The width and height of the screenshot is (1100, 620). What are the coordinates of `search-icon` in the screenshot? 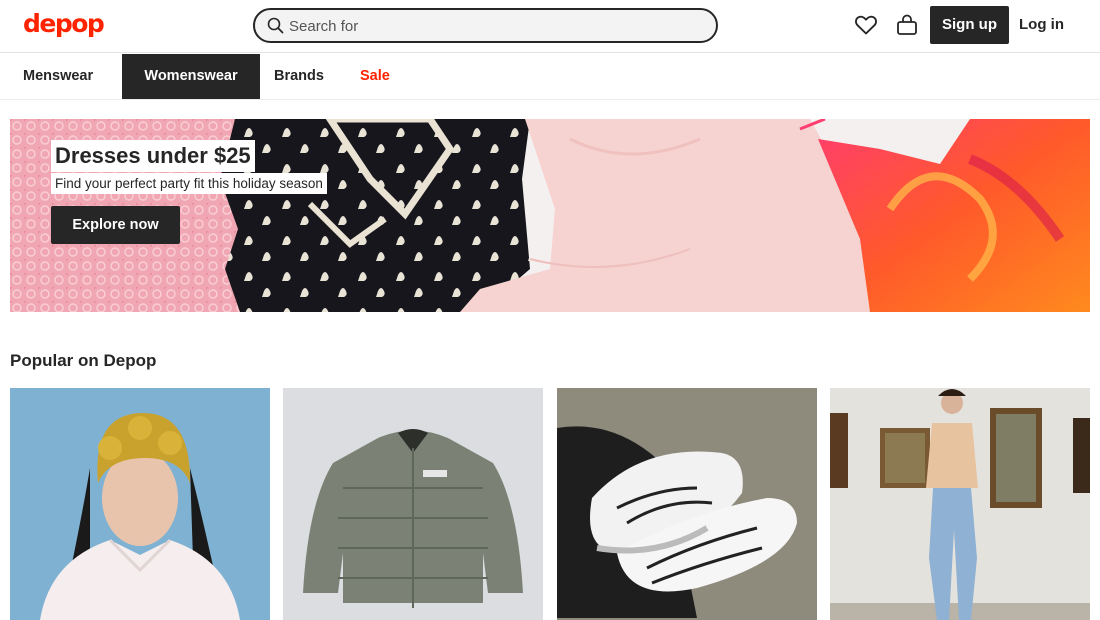 It's located at (275, 25).